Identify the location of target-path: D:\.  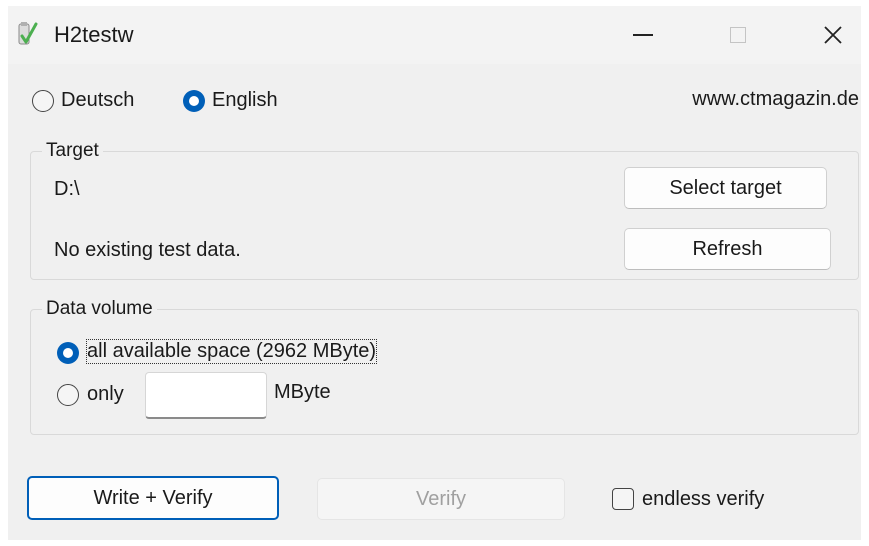
(67, 189).